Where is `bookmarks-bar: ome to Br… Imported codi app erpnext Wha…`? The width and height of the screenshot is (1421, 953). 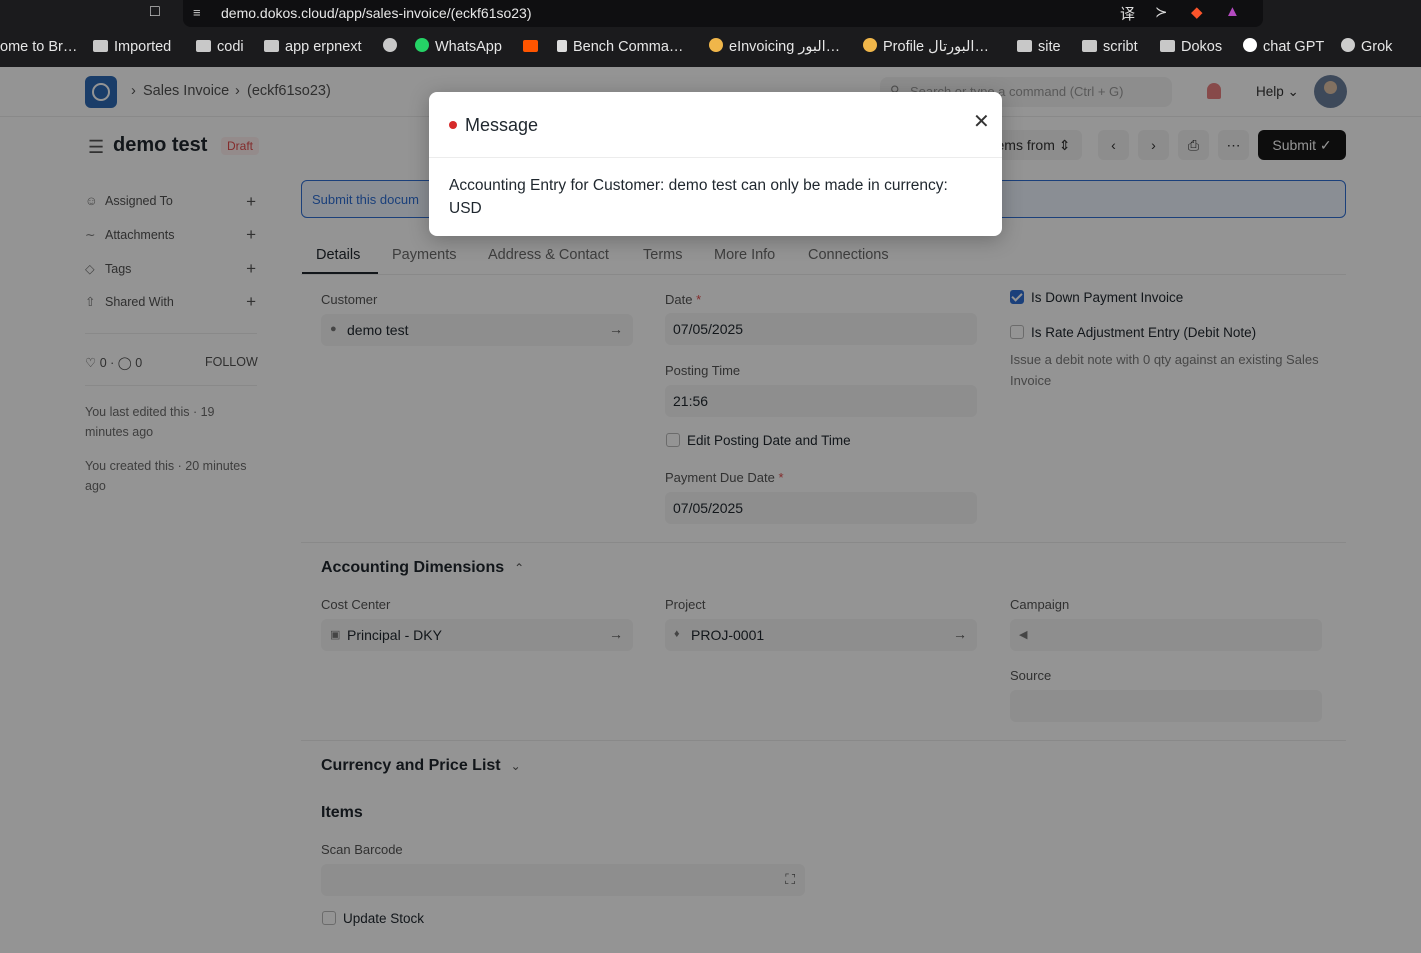
bookmarks-bar: ome to Br… Imported codi app erpnext Wha… is located at coordinates (710, 47).